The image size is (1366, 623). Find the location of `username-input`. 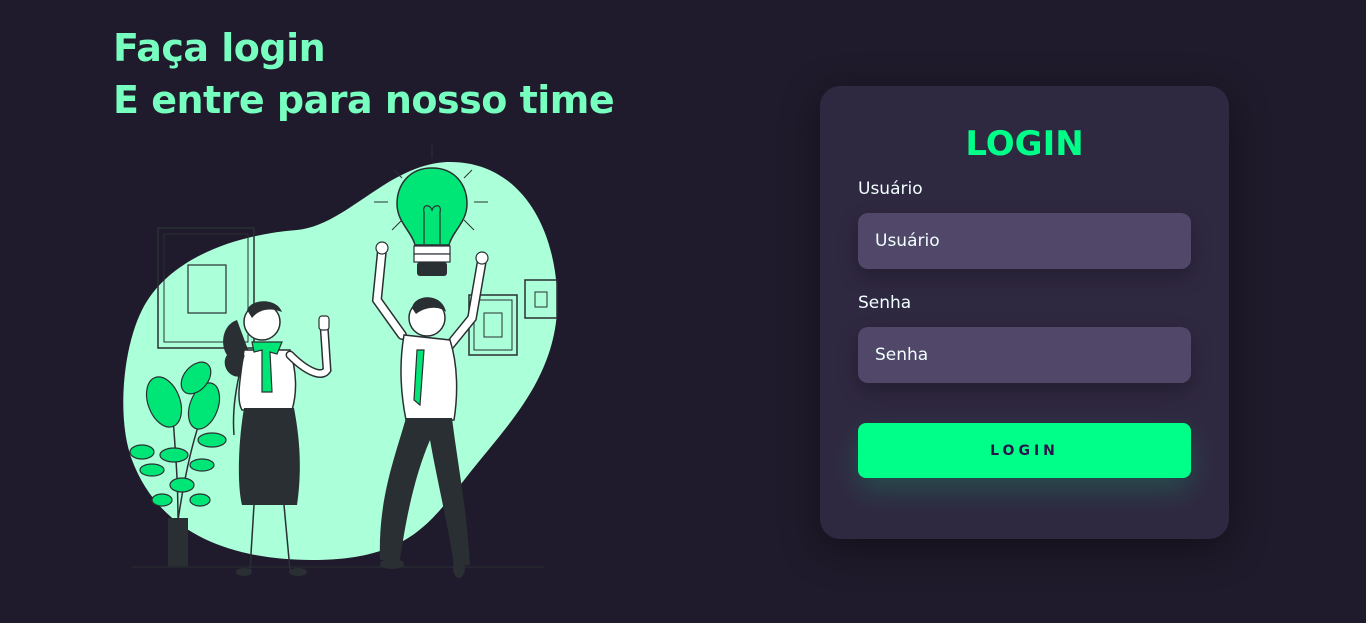

username-input is located at coordinates (1024, 241).